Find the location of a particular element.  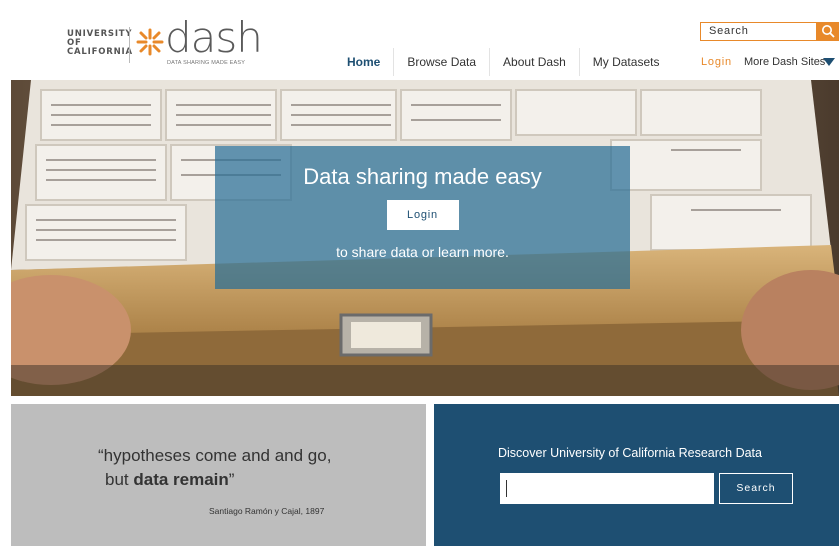

header-search-button is located at coordinates (828, 31).